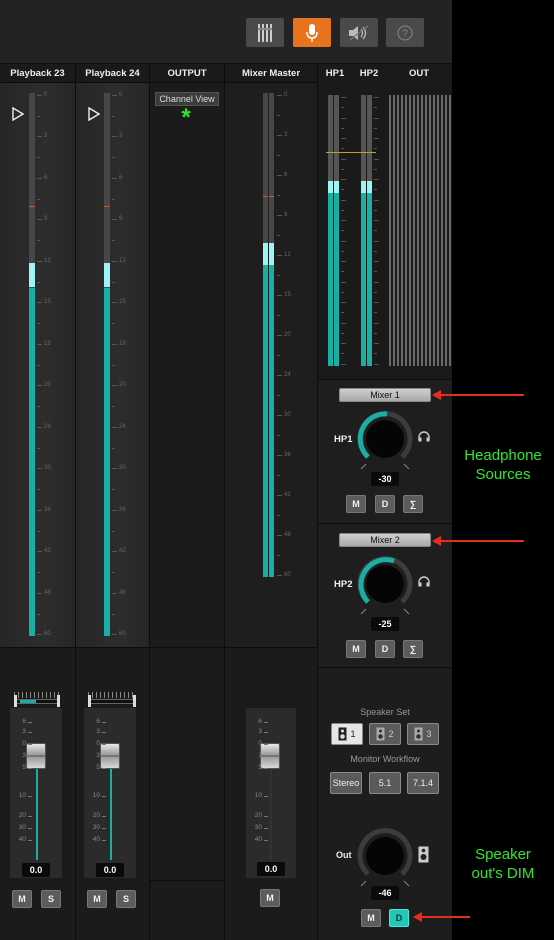 The height and width of the screenshot is (940, 554). I want to click on annotation-arrow, so click(480, 395).